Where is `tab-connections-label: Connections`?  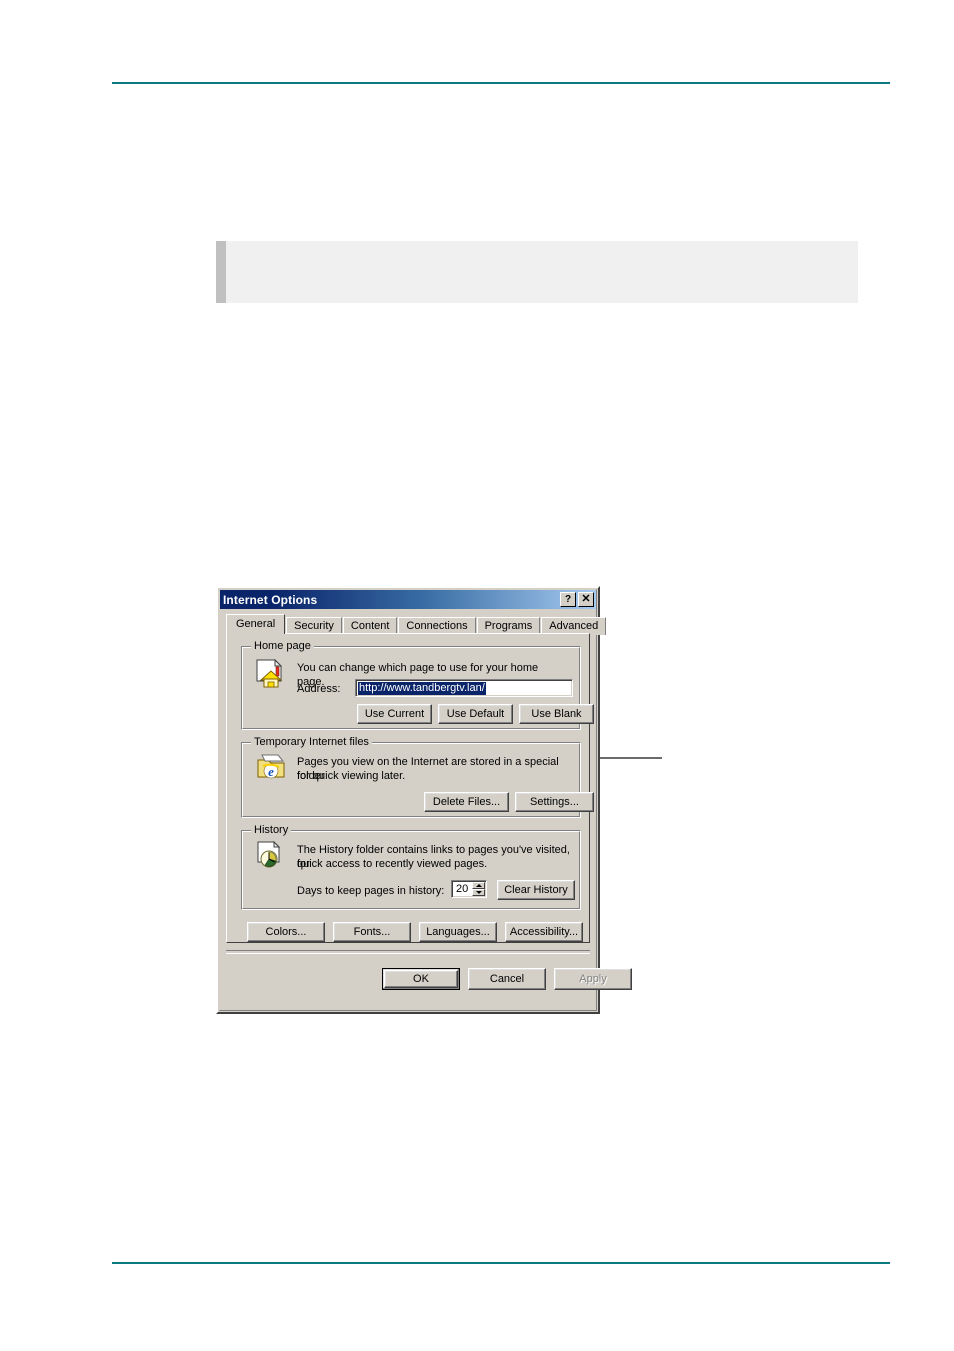
tab-connections-label: Connections is located at coordinates (437, 626).